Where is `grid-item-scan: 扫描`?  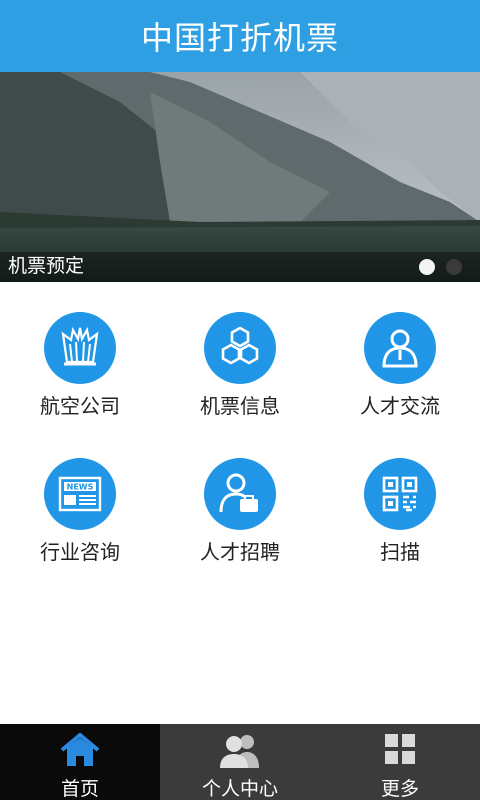 grid-item-scan: 扫描 is located at coordinates (400, 511).